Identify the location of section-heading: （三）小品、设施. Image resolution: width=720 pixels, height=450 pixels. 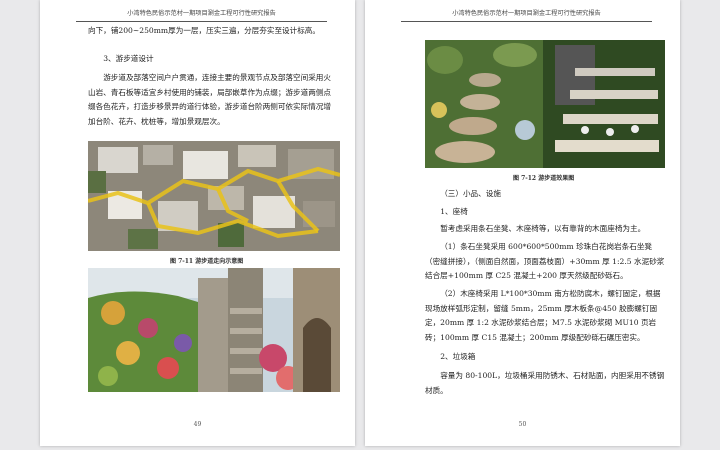
(470, 193).